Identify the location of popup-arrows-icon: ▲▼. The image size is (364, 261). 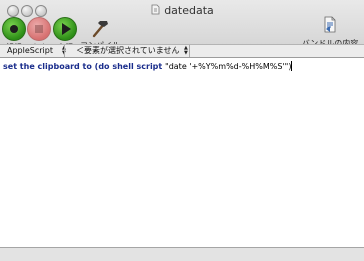
(186, 50).